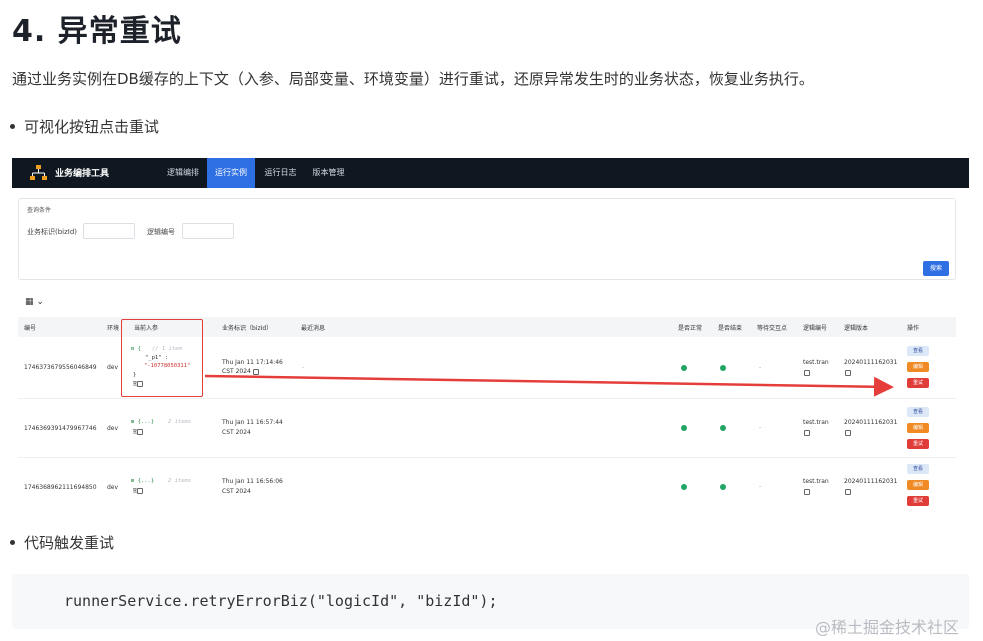  Describe the element at coordinates (97, 31) in the screenshot. I see `section-heading: 4. 异常重试` at that location.